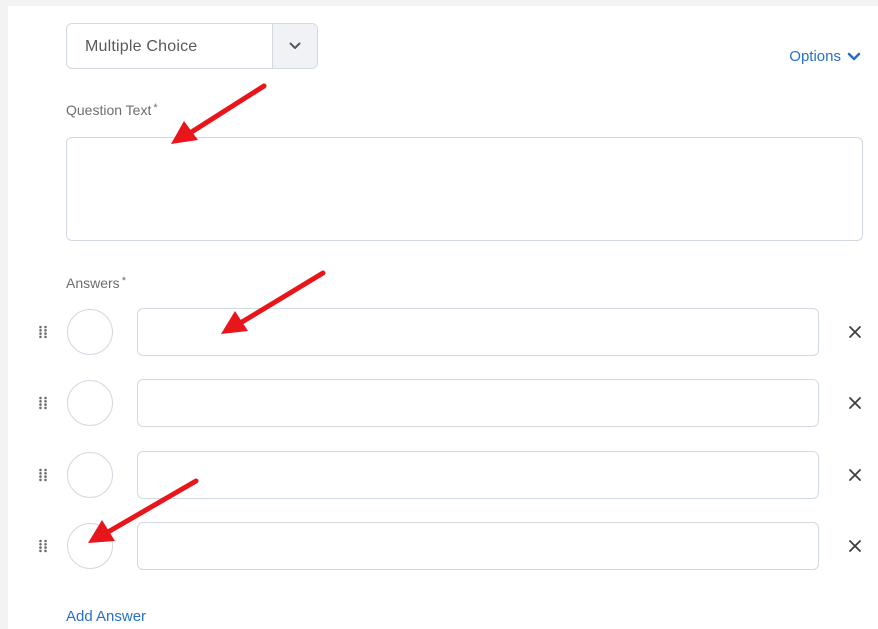 This screenshot has height=629, width=878. What do you see at coordinates (106, 616) in the screenshot?
I see `add-answer-link: Add Answer` at bounding box center [106, 616].